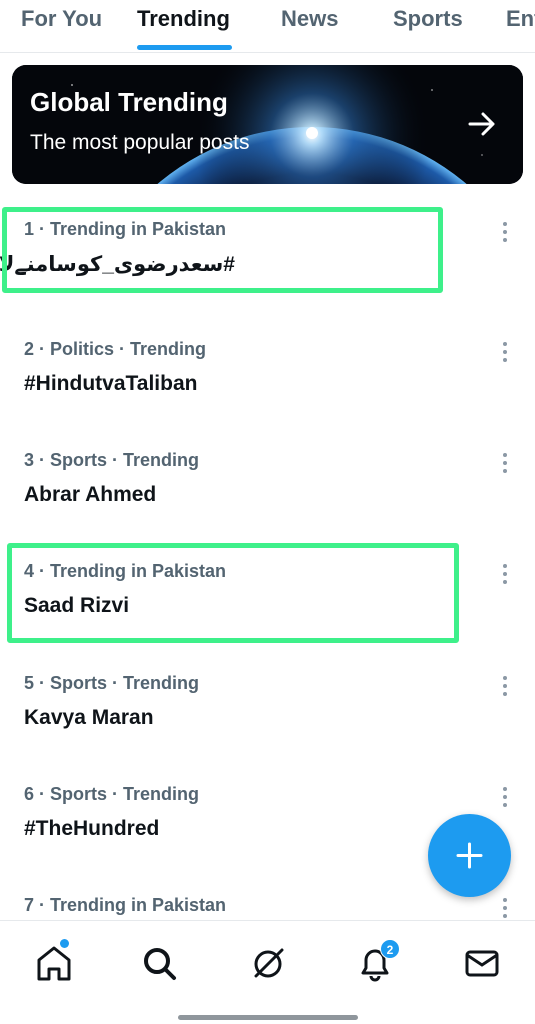 The height and width of the screenshot is (1024, 535). I want to click on trend-item: 4 · Trending in Pakistan Saad Rizvi, so click(267, 616).